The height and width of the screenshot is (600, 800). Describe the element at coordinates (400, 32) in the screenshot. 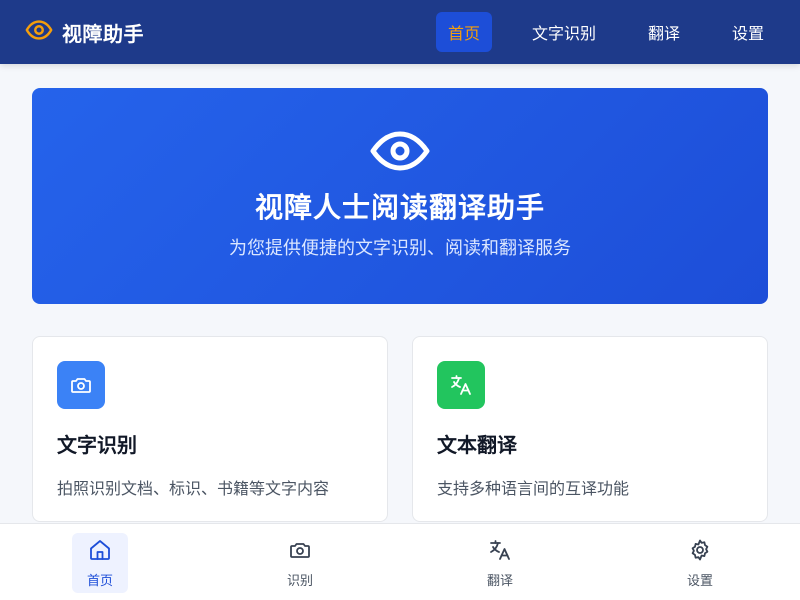

I see `top-header: 视障助手 首页 文字识别 翻译 设置` at that location.